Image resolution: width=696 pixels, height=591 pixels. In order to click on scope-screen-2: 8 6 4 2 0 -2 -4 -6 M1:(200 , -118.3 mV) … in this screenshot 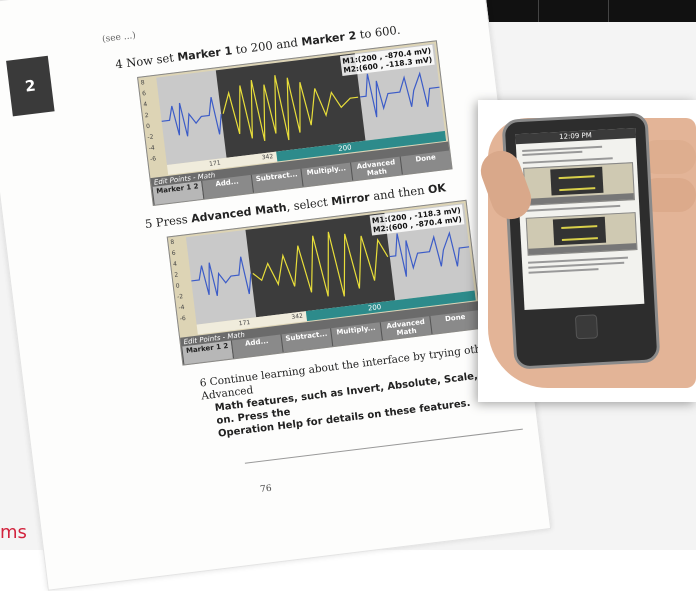, I will do `click(324, 282)`.